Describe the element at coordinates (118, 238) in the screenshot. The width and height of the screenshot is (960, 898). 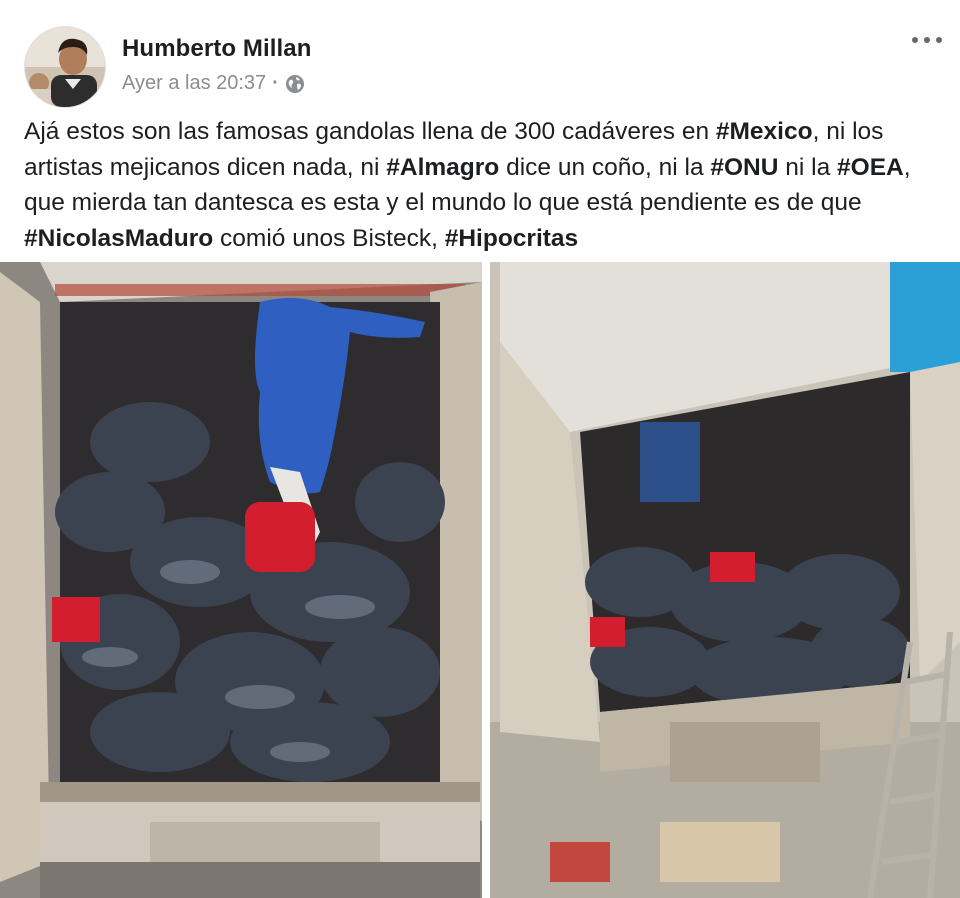
I see `hashtag-link: #NicolasMaduro` at that location.